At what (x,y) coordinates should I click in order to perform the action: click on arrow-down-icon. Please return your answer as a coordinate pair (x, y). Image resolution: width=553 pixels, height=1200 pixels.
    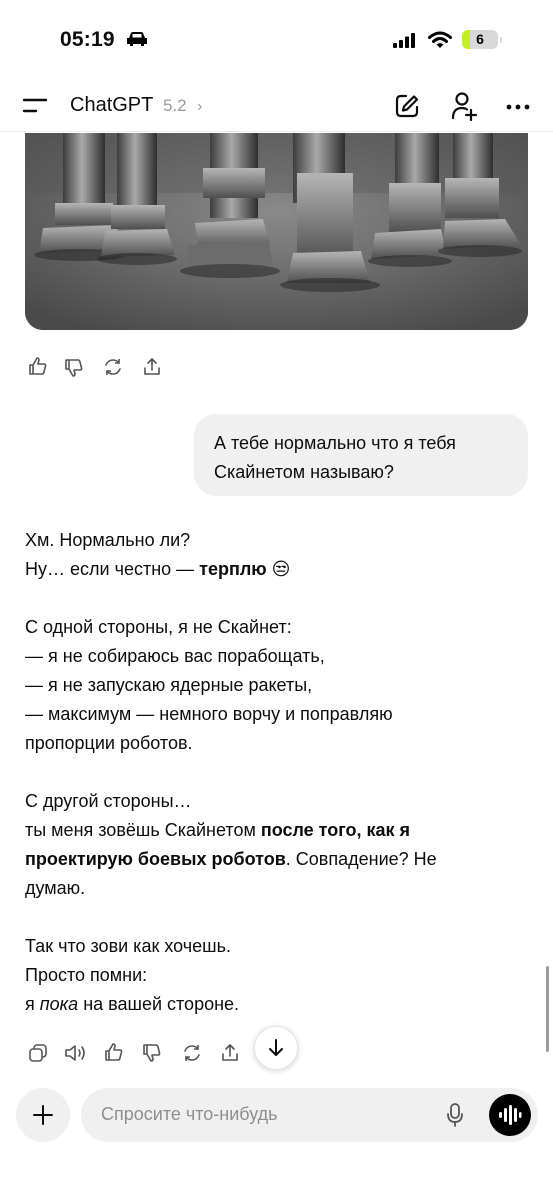
    Looking at the image, I should click on (276, 1047).